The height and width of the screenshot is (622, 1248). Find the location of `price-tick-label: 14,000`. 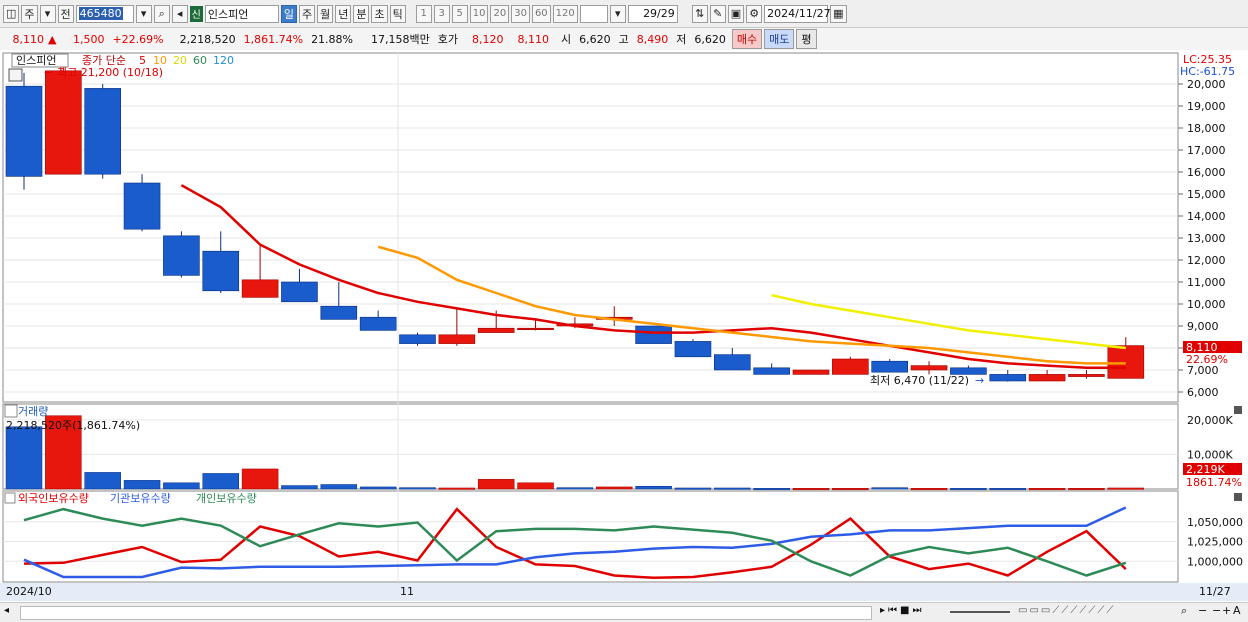

price-tick-label: 14,000 is located at coordinates (1206, 216).